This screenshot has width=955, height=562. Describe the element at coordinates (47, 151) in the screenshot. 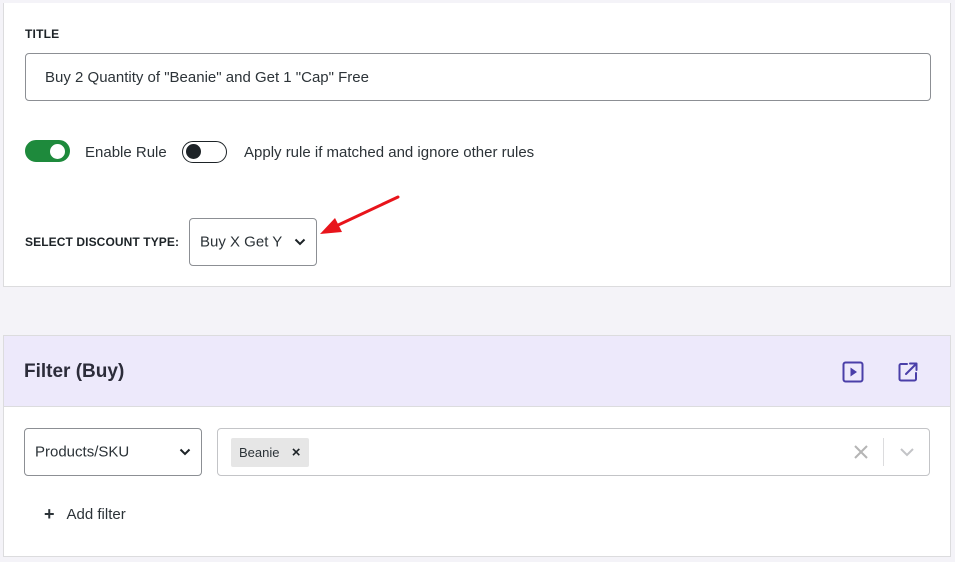

I see `enable-rule-toggle` at that location.